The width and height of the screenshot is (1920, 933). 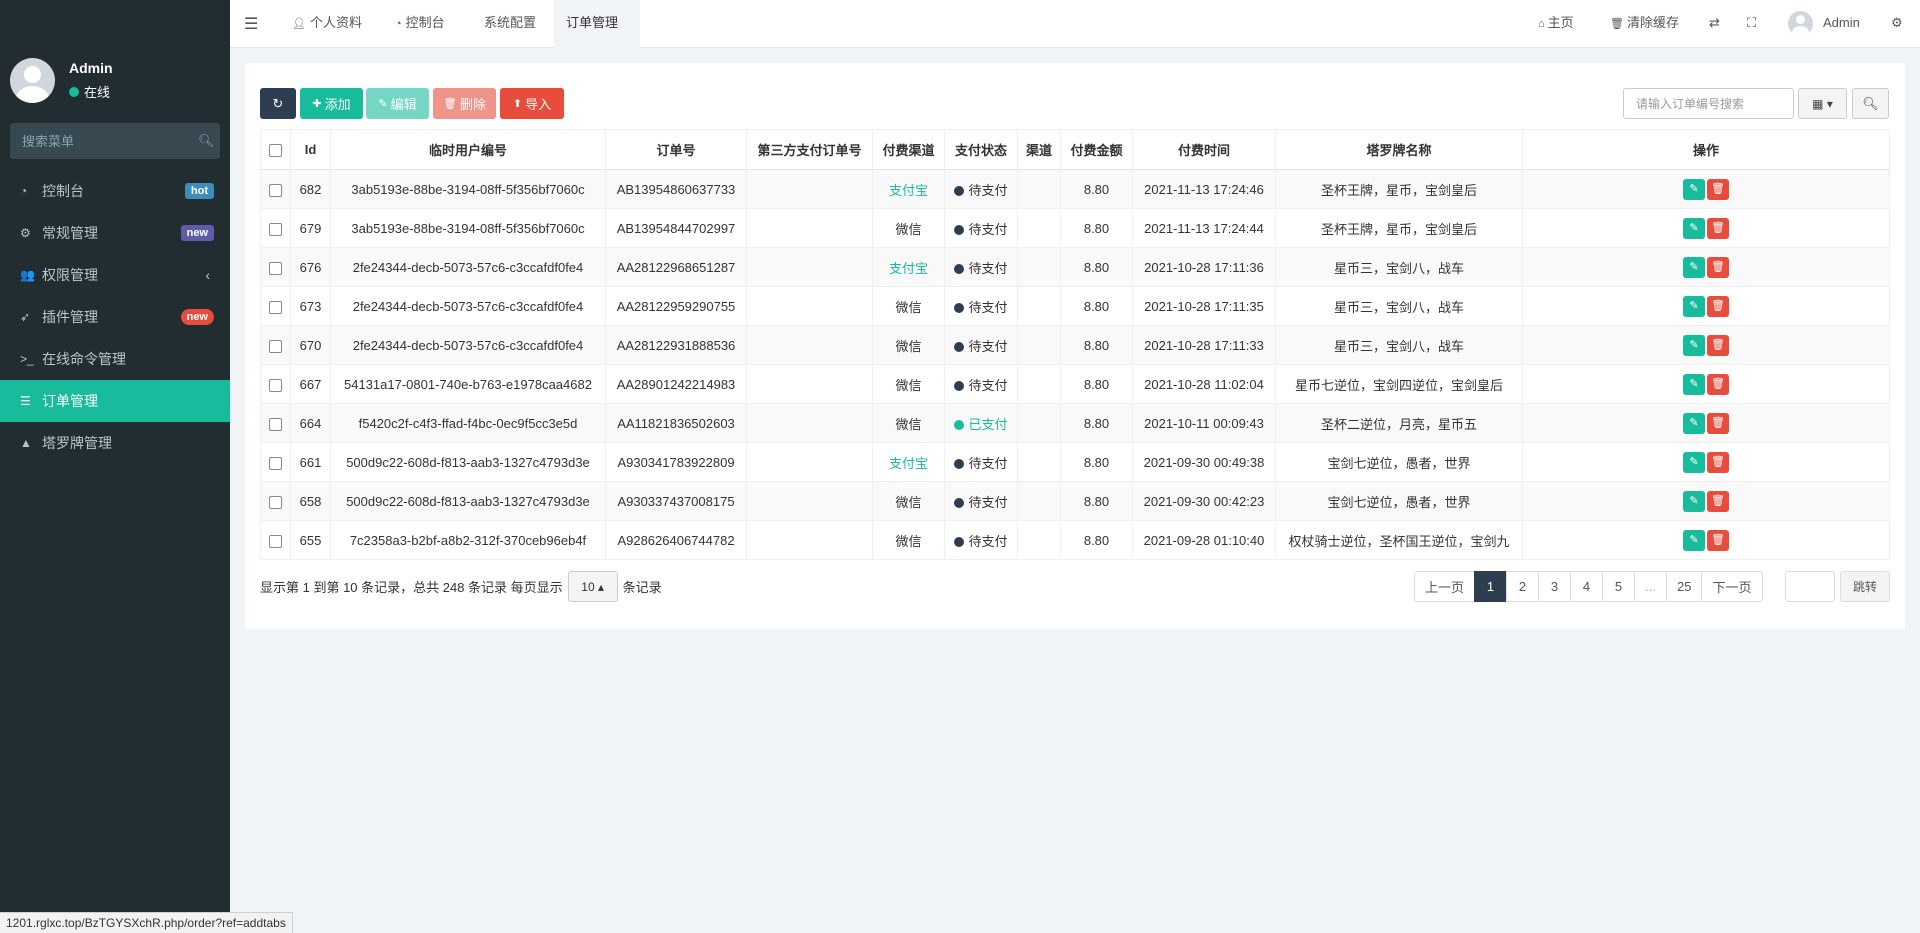 What do you see at coordinates (199, 191) in the screenshot?
I see `menu-badge: hot` at bounding box center [199, 191].